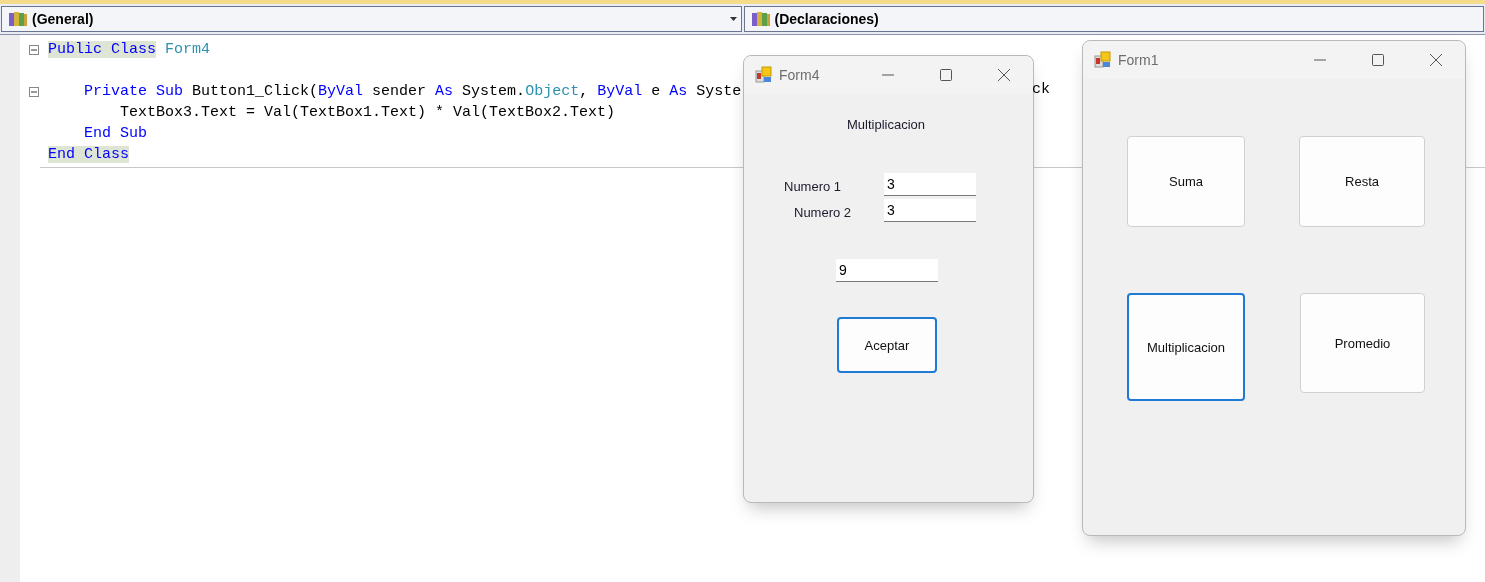  I want to click on operation-button: Promedio, so click(1362, 343).